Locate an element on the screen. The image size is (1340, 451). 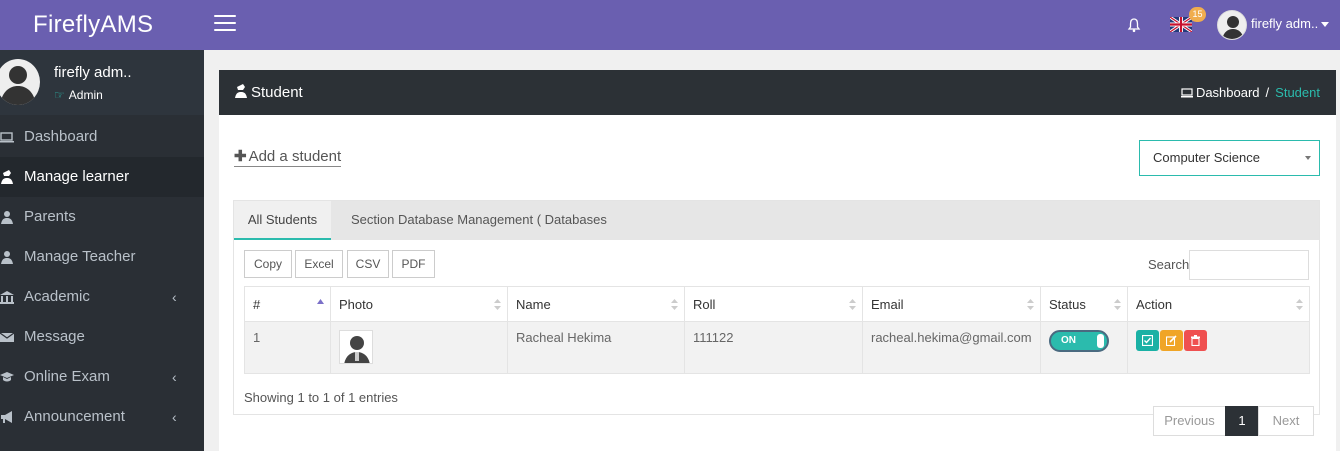
tab-all-students: All Students is located at coordinates (282, 220).